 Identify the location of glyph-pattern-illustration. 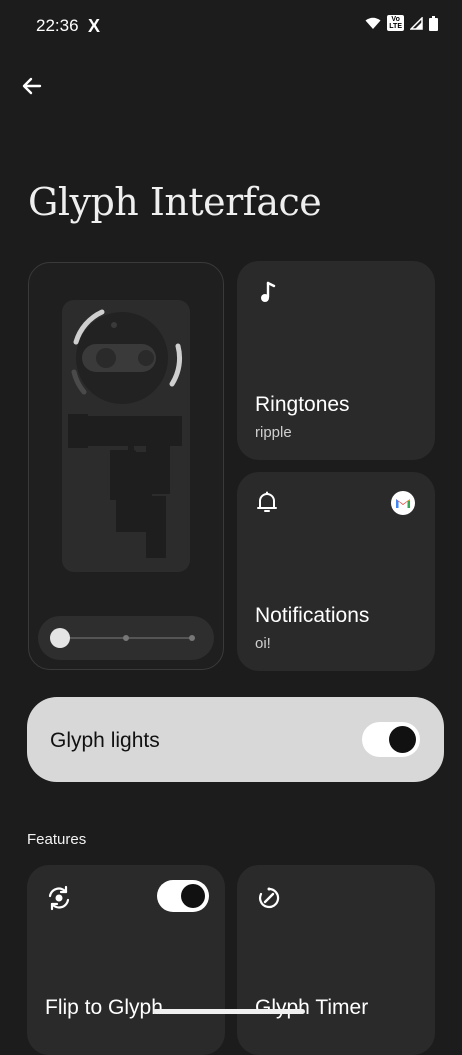
(125, 433).